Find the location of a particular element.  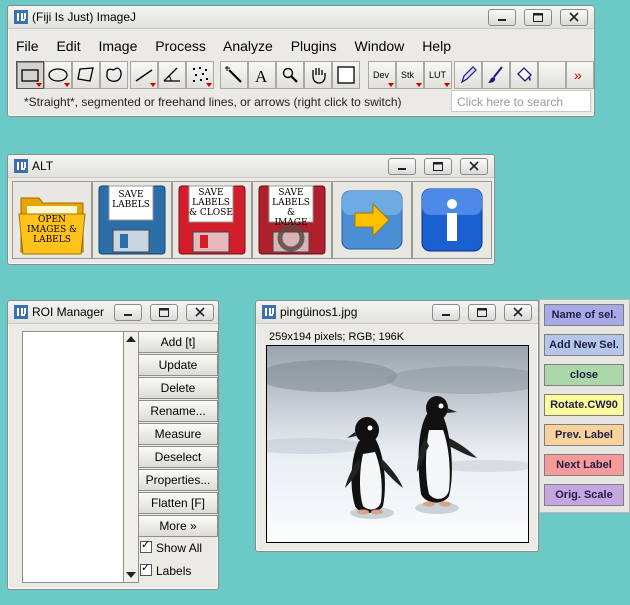

measure-button: Measure is located at coordinates (178, 434).